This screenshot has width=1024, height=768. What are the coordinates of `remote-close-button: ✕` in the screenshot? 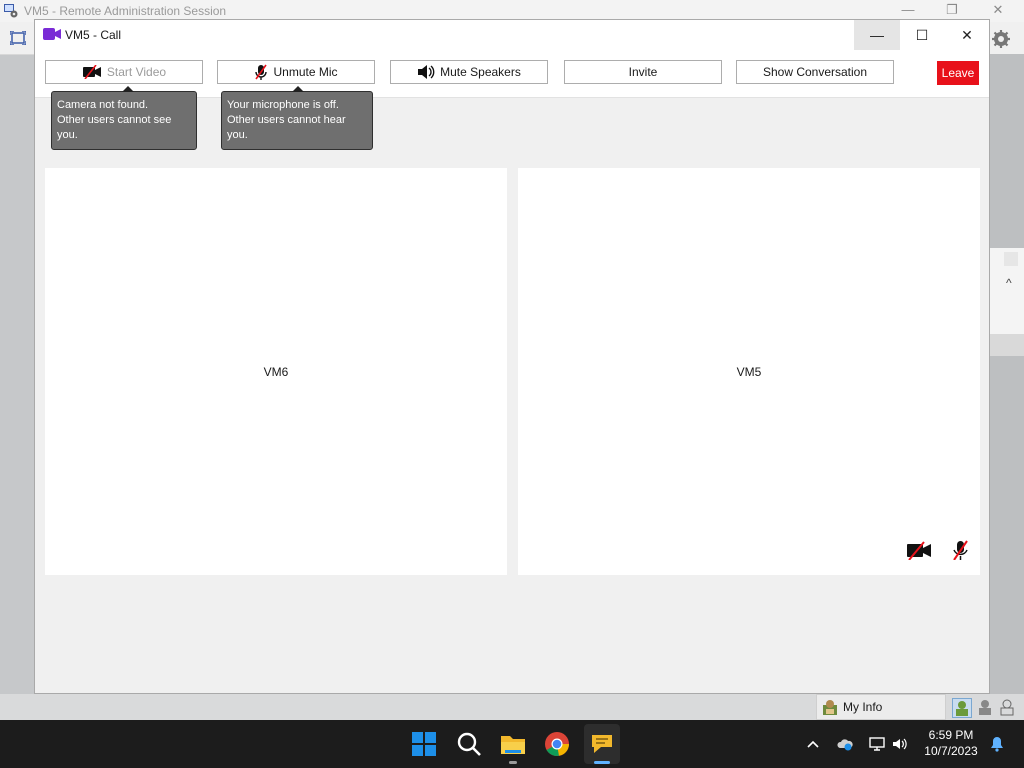 It's located at (998, 10).